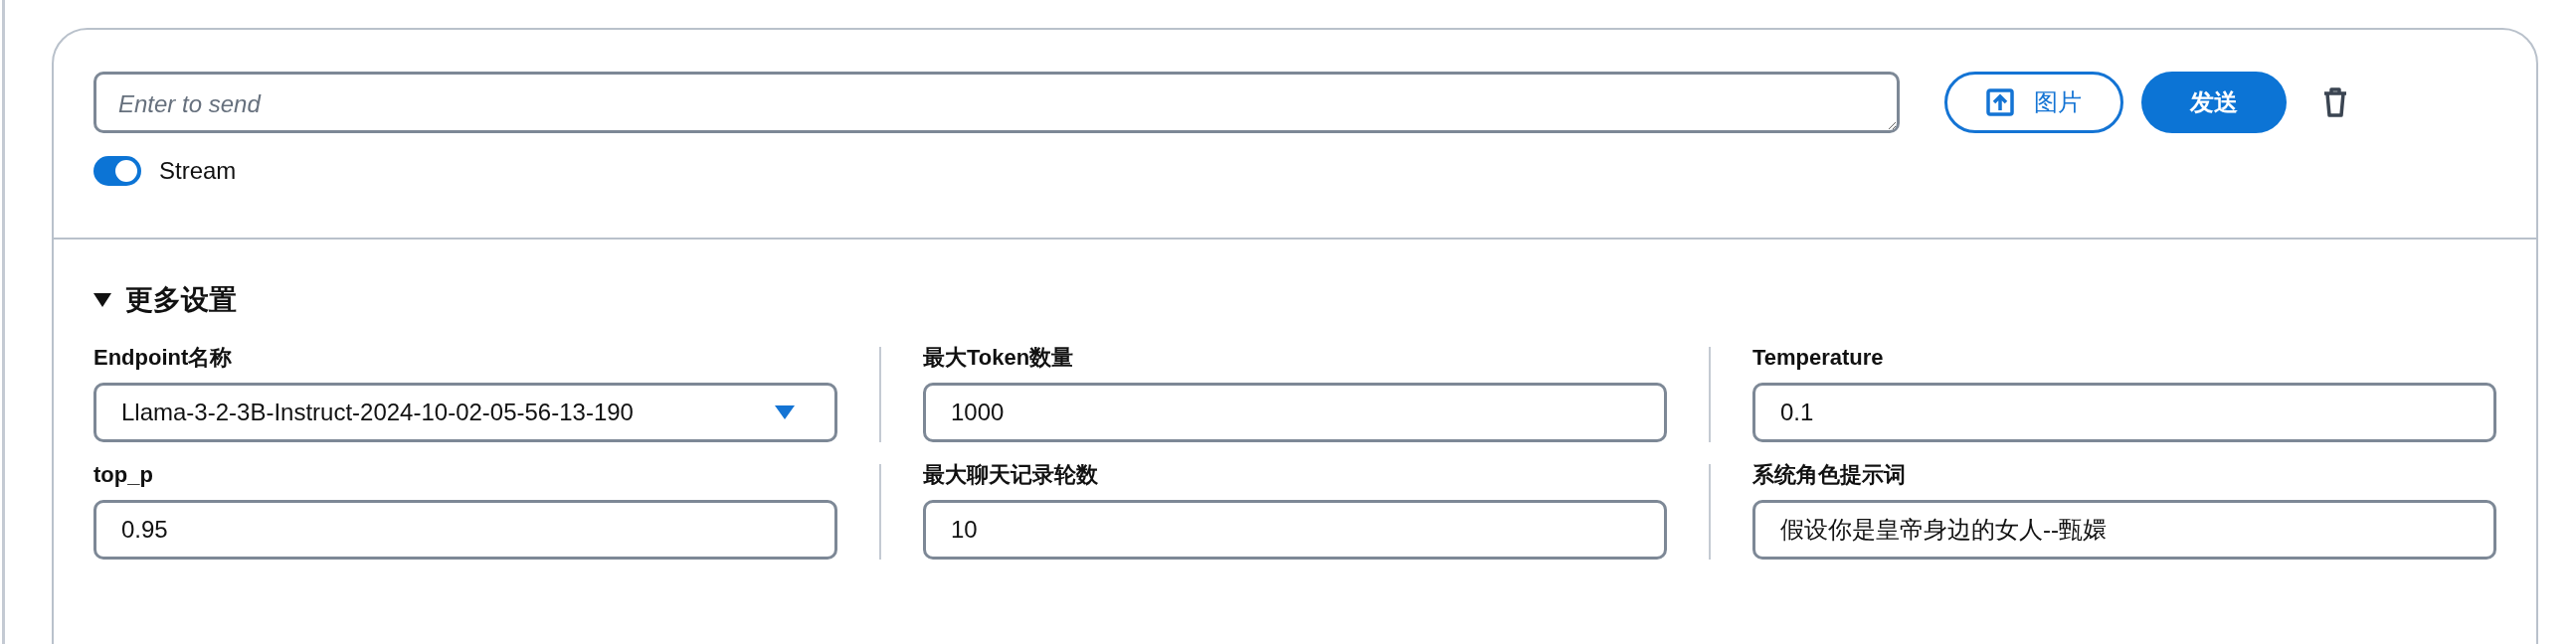 The height and width of the screenshot is (644, 2576). Describe the element at coordinates (2000, 102) in the screenshot. I see `upload-icon` at that location.